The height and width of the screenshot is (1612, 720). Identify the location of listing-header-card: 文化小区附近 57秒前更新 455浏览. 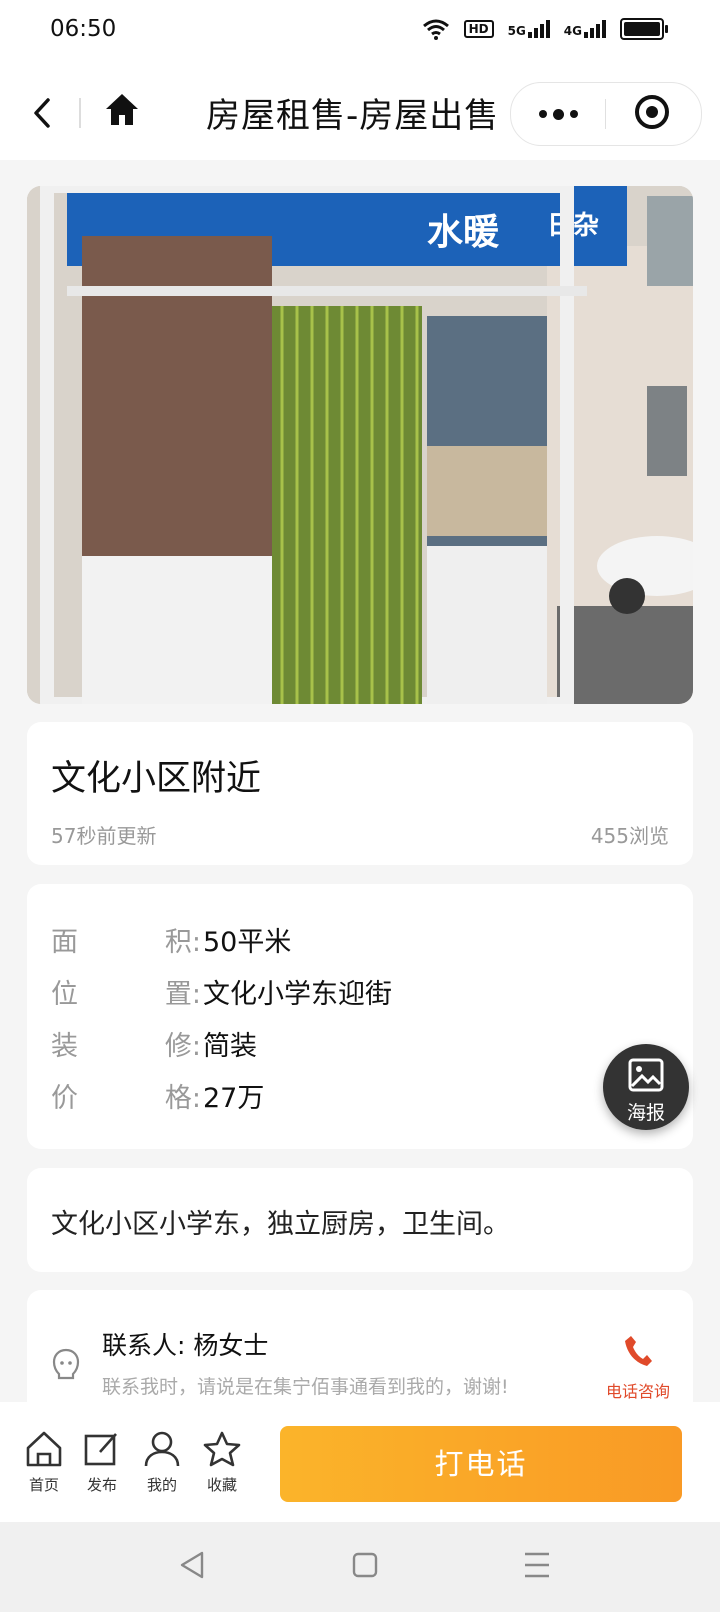
(360, 793).